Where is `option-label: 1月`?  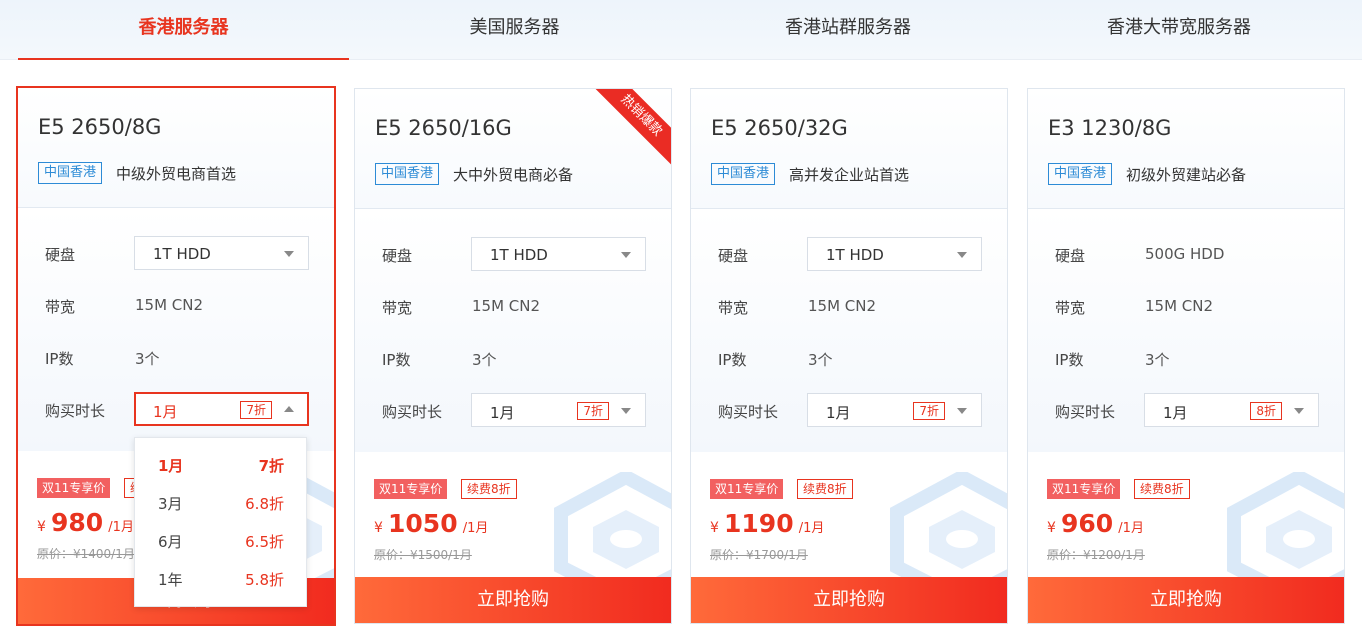
option-label: 1月 is located at coordinates (171, 466).